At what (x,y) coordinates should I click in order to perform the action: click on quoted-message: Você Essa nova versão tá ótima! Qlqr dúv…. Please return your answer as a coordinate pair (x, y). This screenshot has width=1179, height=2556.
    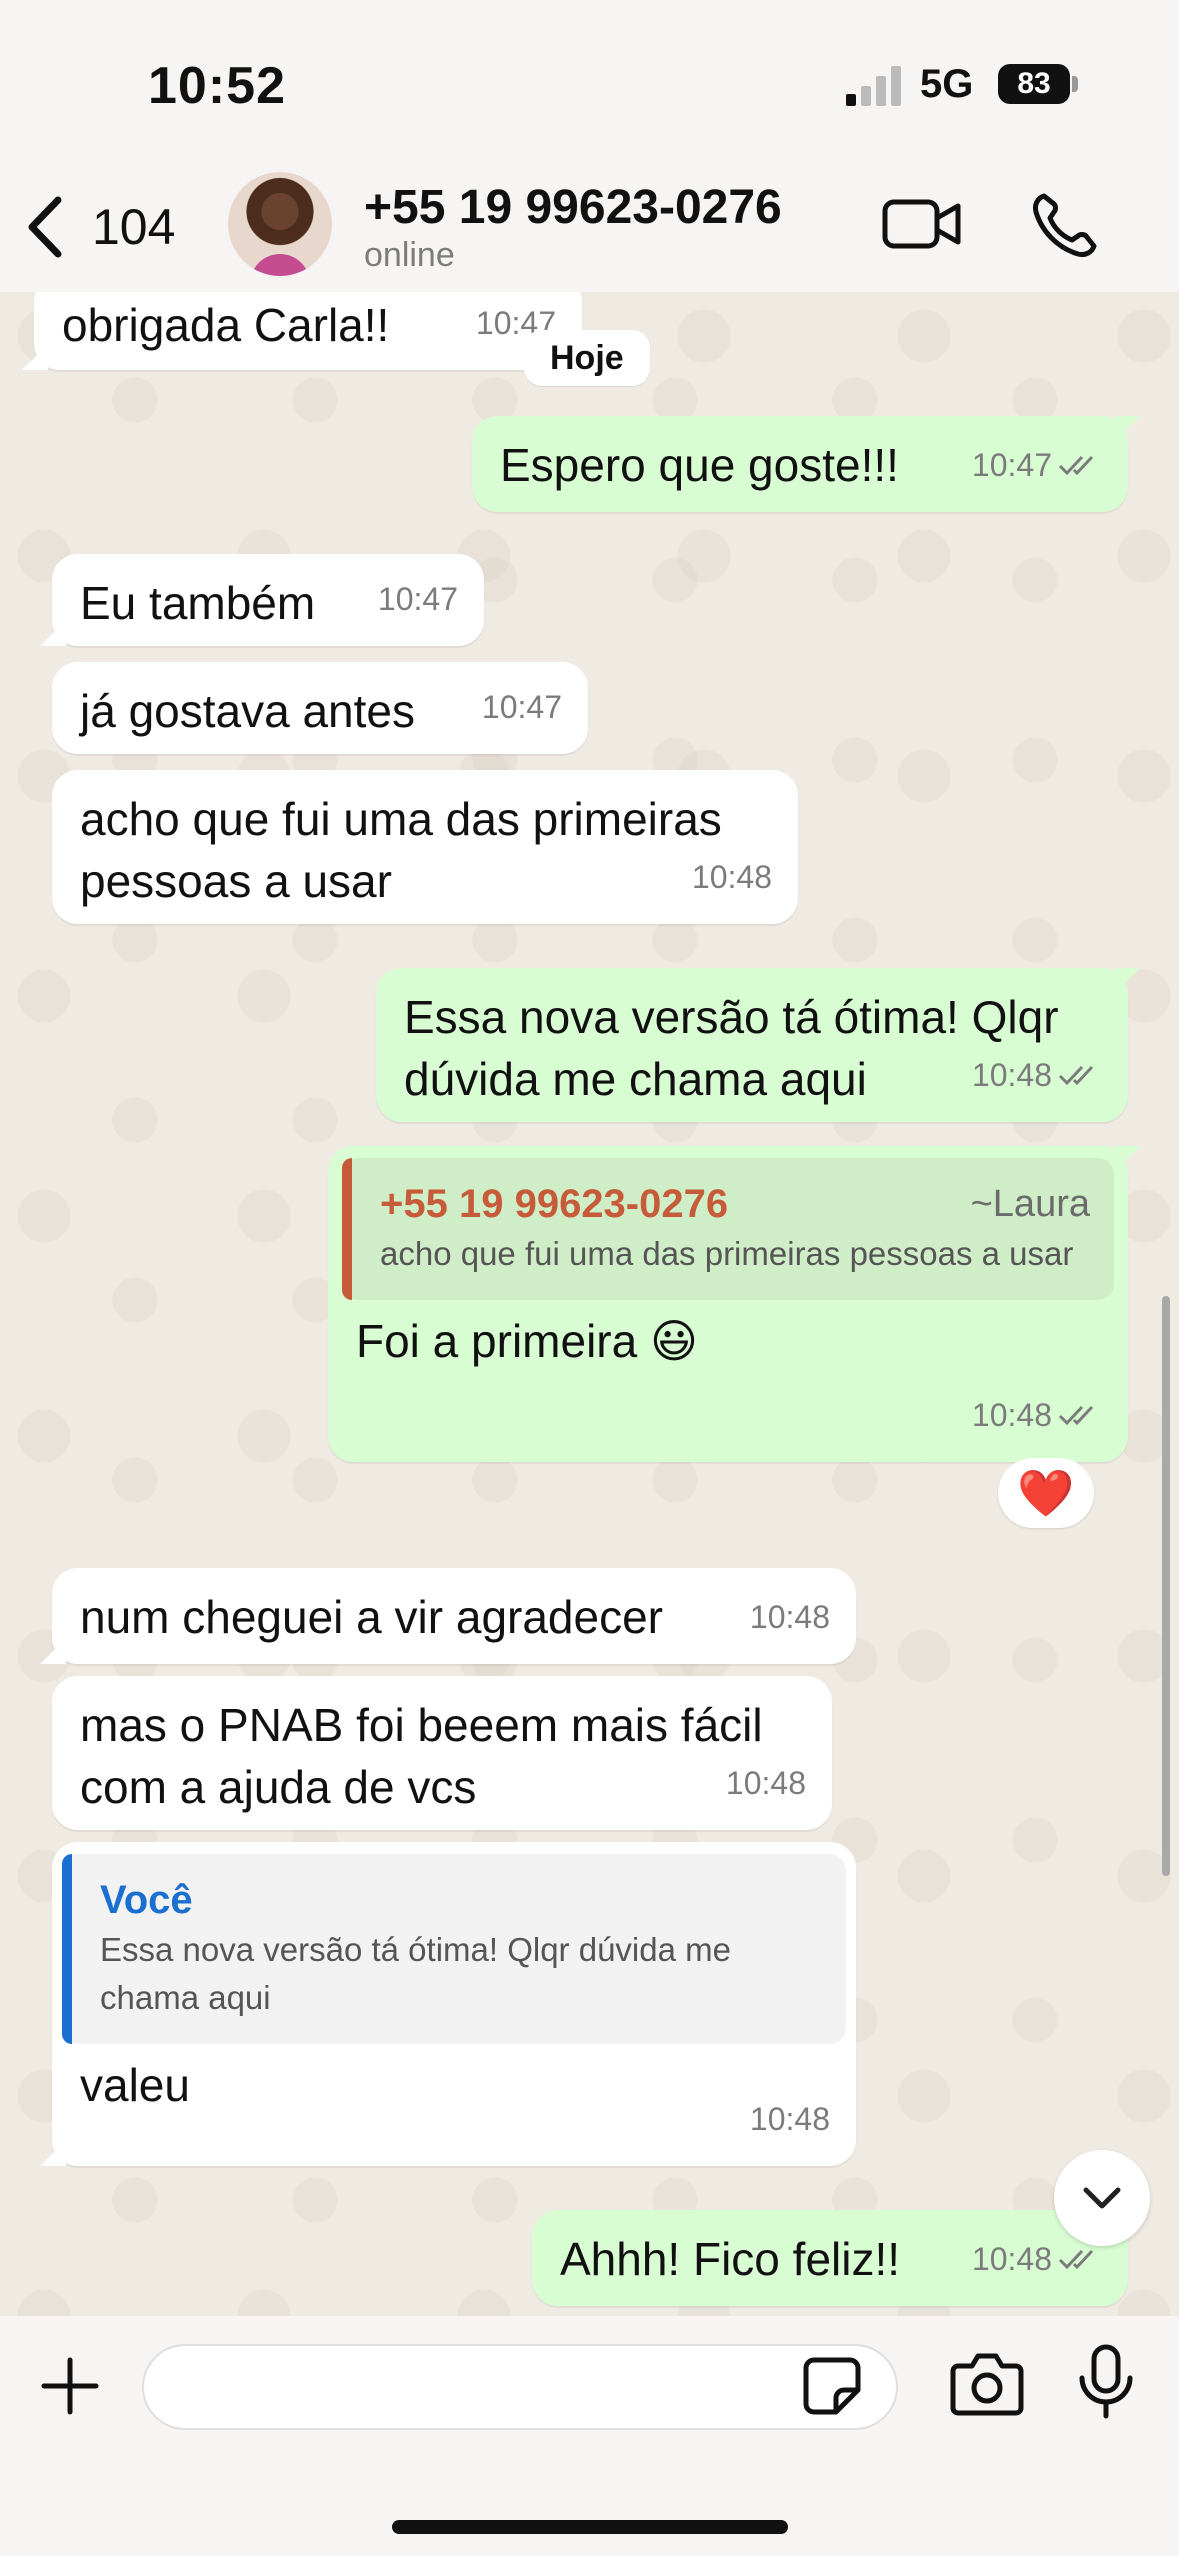
    Looking at the image, I should click on (454, 1949).